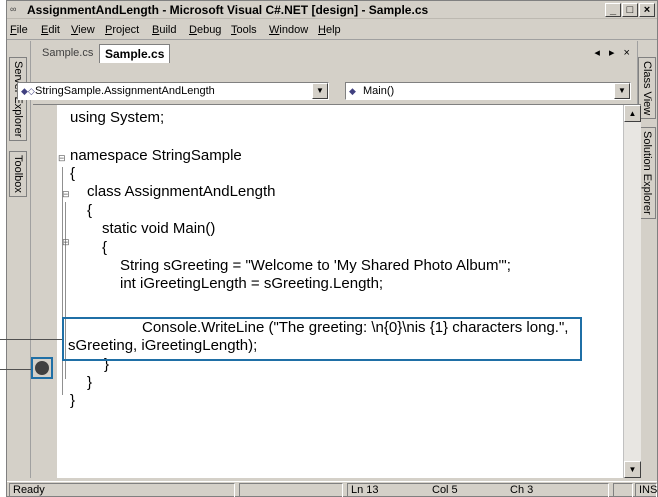 Image resolution: width=658 pixels, height=497 pixels. Describe the element at coordinates (45, 291) in the screenshot. I see `indicator-margin` at that location.